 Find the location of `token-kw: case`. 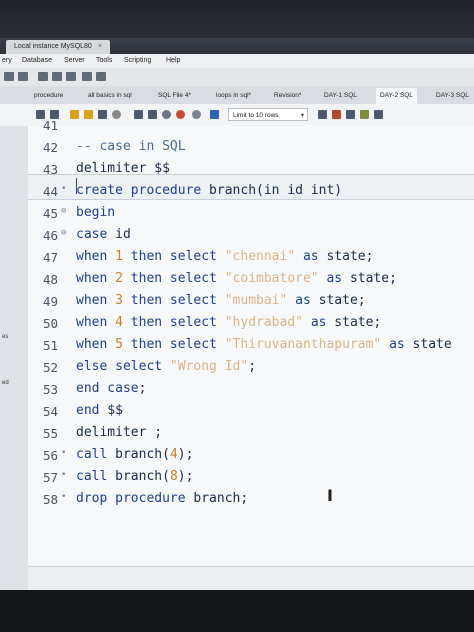

token-kw: case is located at coordinates (92, 234).